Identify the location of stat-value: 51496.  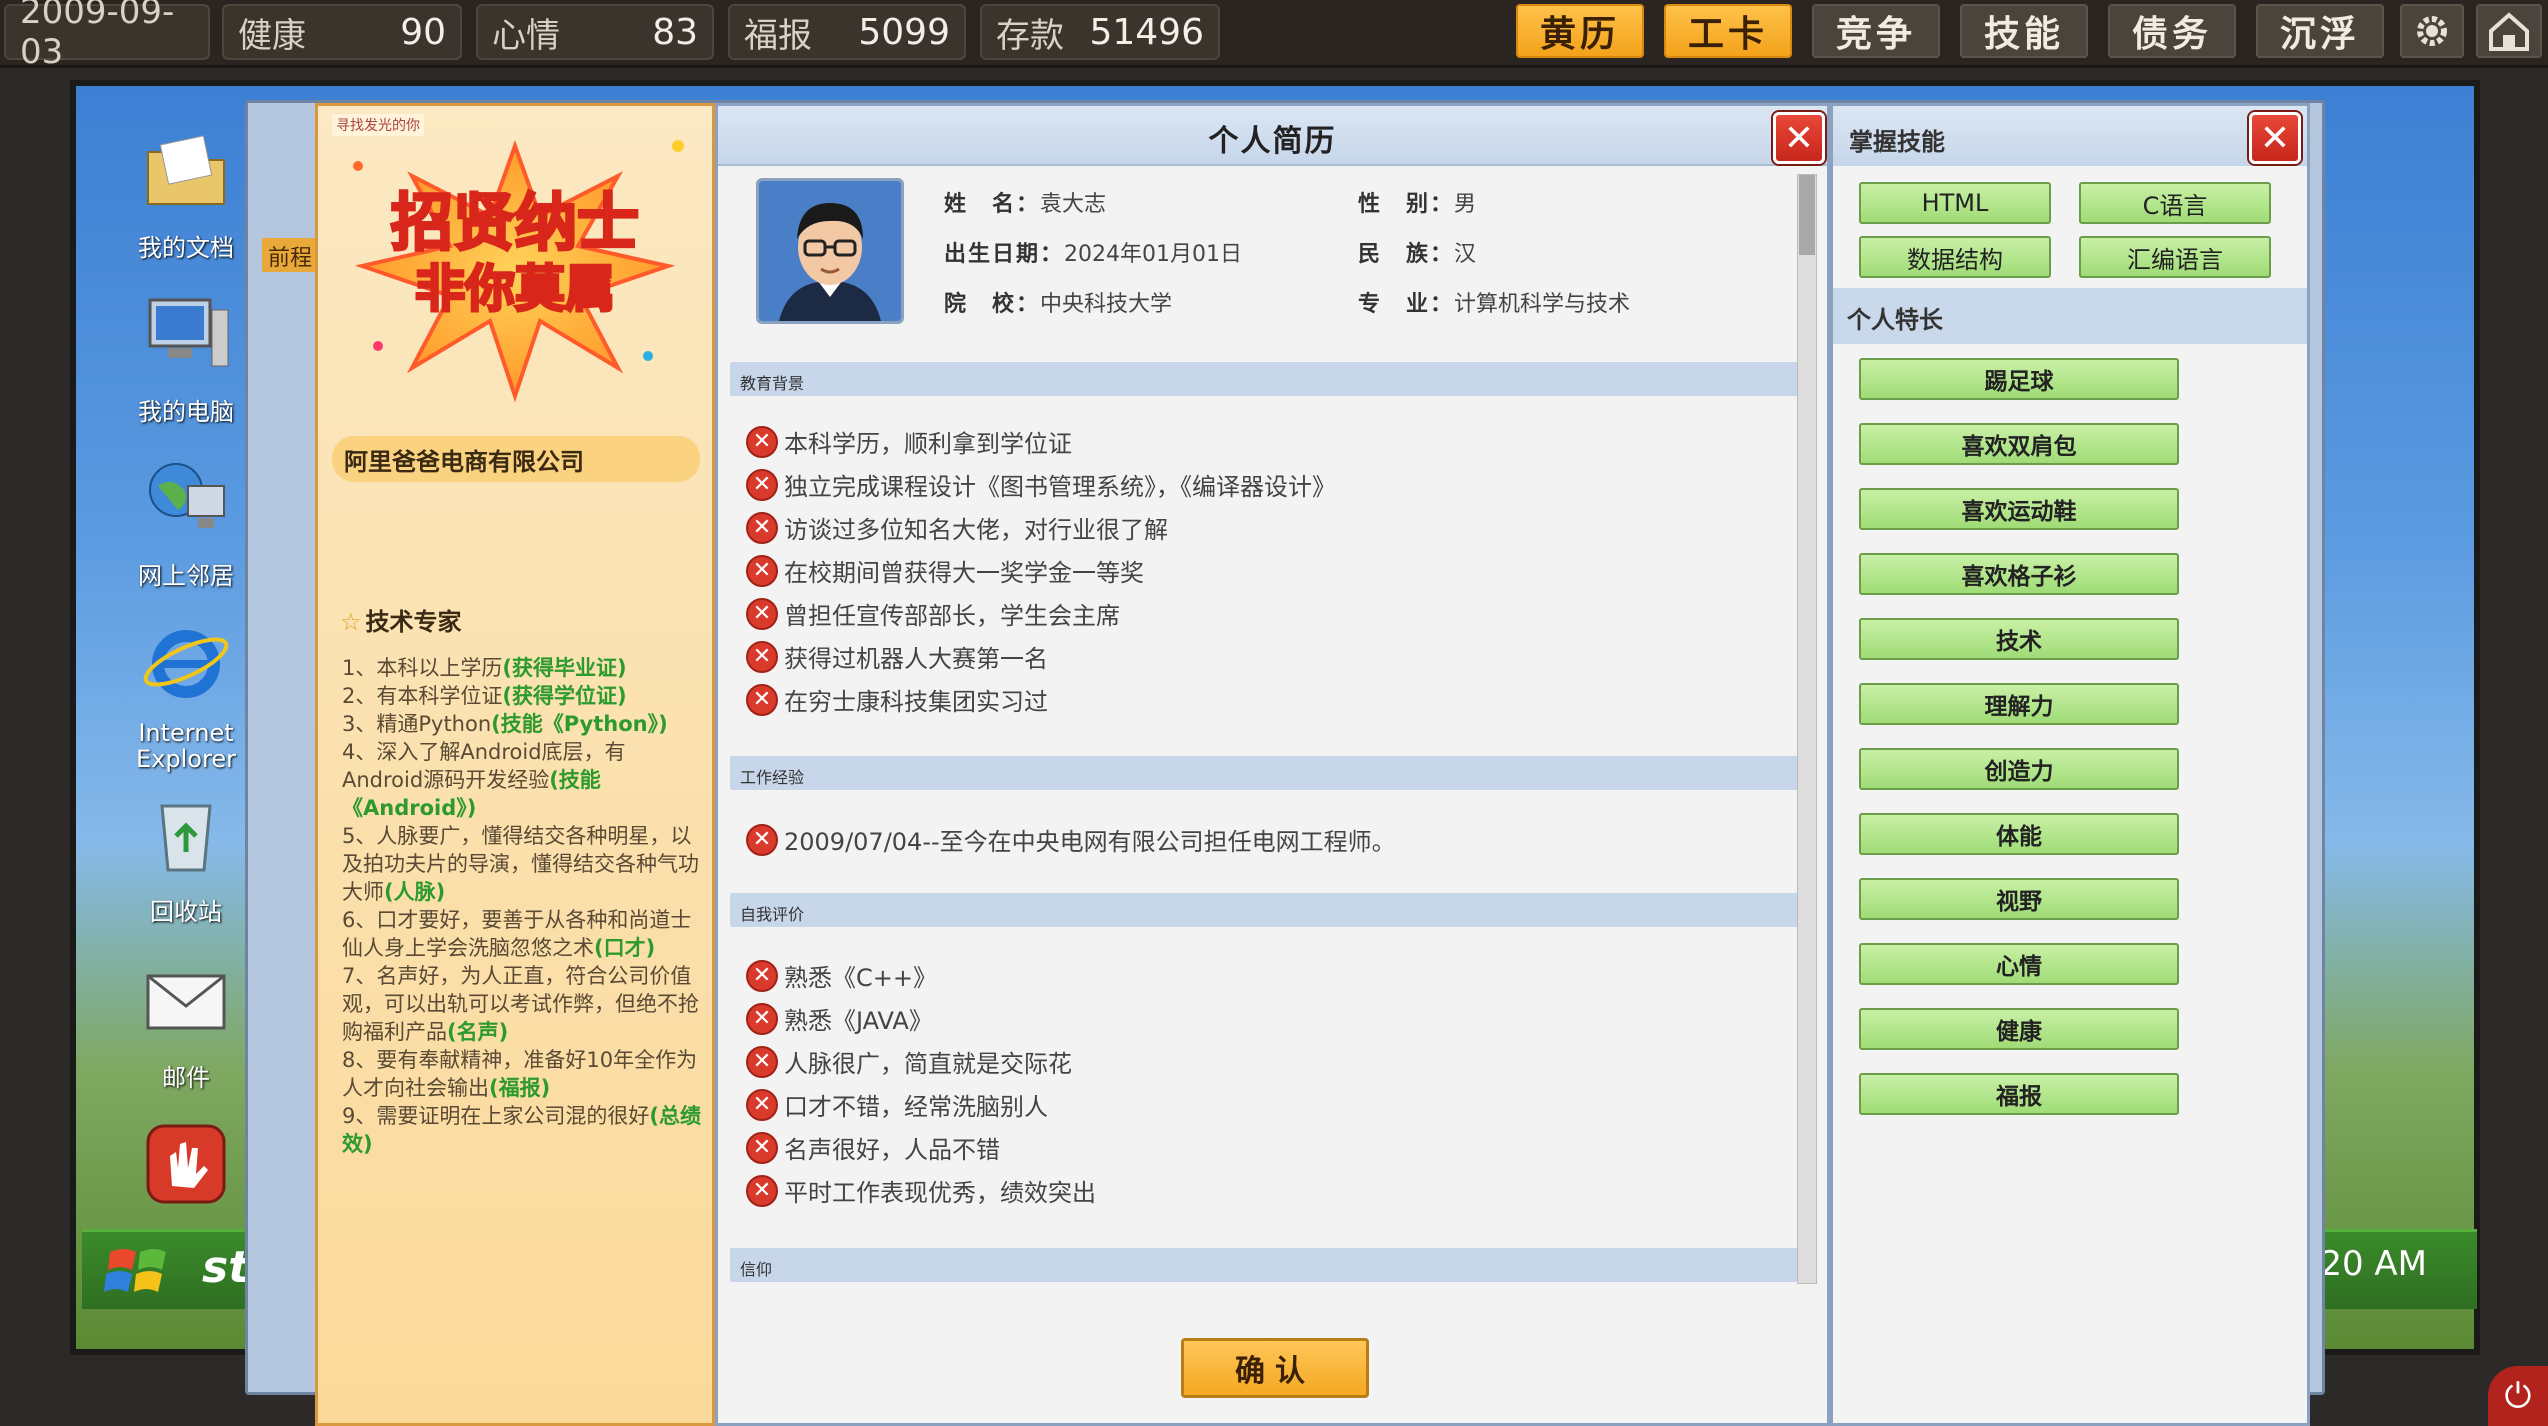
(1146, 32).